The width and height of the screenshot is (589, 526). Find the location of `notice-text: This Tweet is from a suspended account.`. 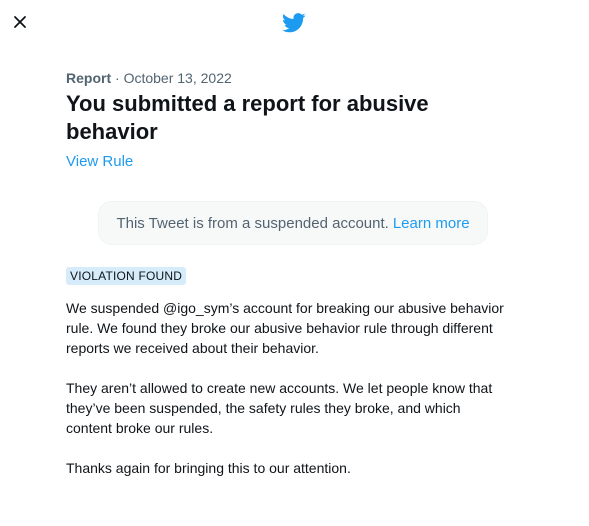

notice-text: This Tweet is from a suspended account. is located at coordinates (252, 223).